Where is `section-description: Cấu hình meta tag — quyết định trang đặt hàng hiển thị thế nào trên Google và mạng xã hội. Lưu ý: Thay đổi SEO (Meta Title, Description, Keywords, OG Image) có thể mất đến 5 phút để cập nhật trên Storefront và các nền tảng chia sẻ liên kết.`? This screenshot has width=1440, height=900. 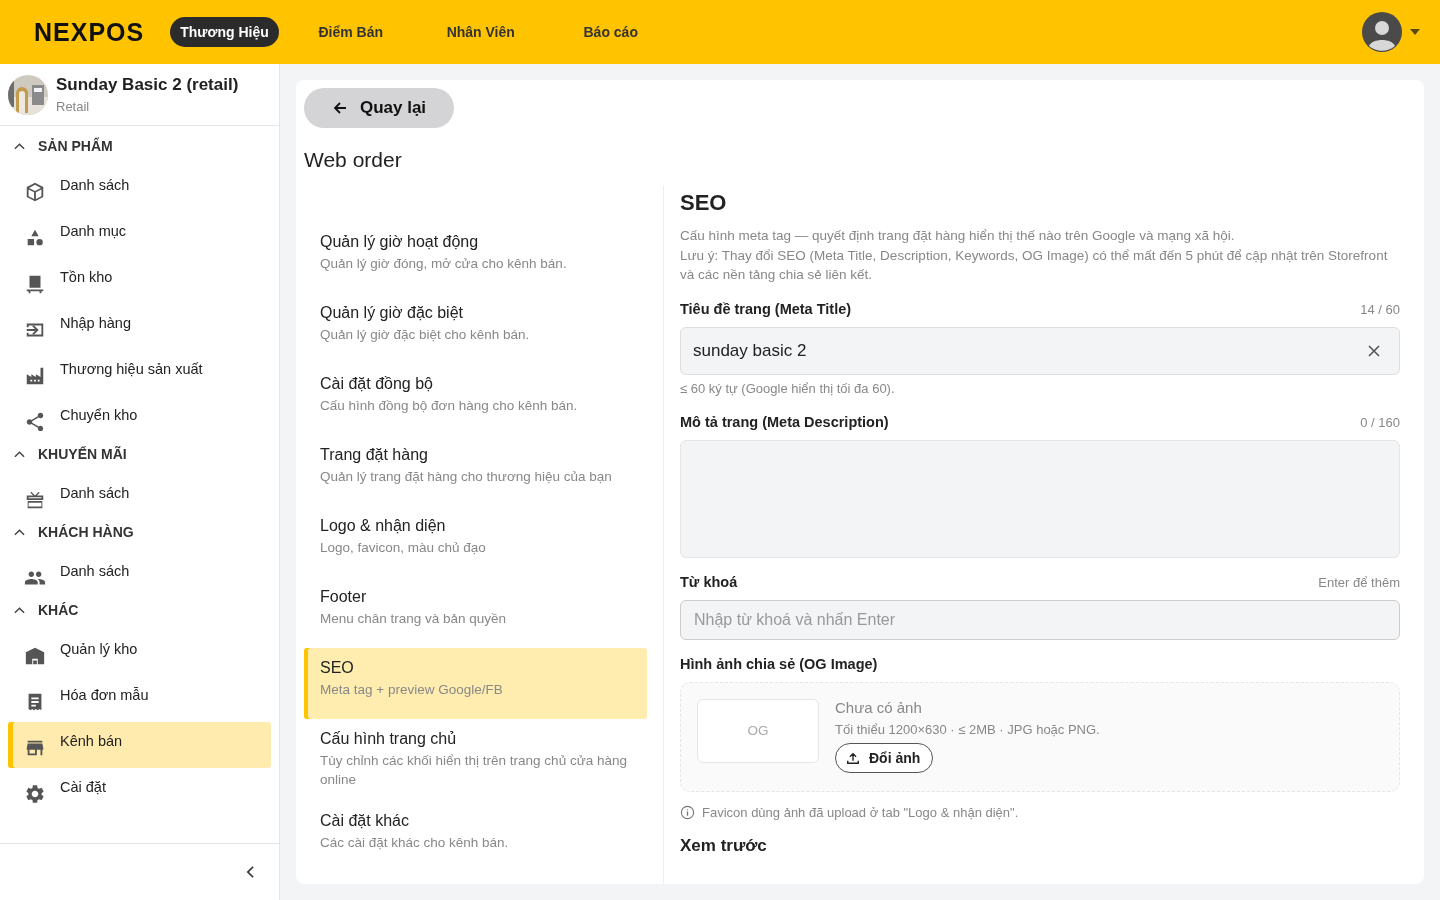
section-description: Cấu hình meta tag — quyết định trang đặt hàng hiển thị thế nào trên Google và mạng xã hội. Lưu ý: Thay đổi SEO (Meta Title, Description, Keywords, OG Image) có thể mất đến 5 phút để cập nhật trên Storefront và các nền tảng chia sẻ liên kết. is located at coordinates (1034, 255).